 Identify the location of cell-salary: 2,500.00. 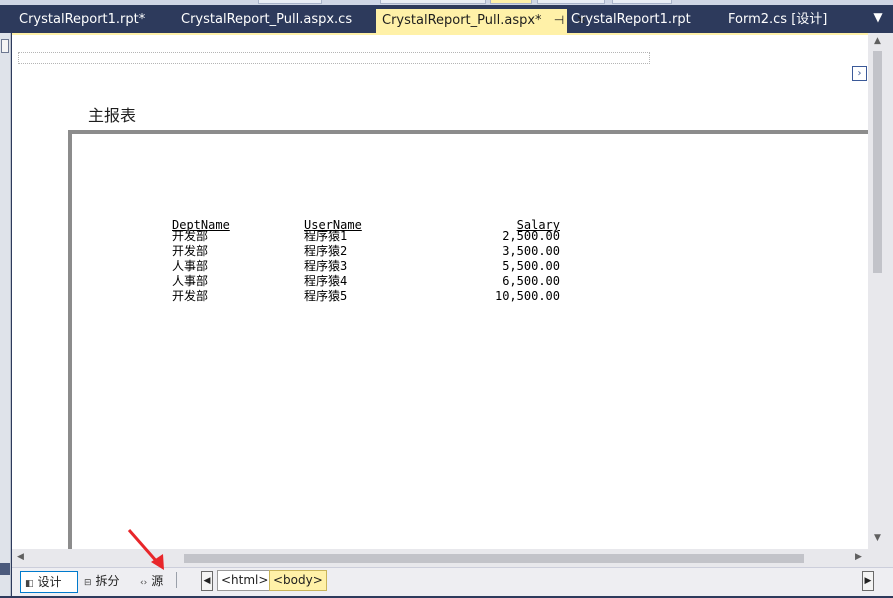
(531, 236).